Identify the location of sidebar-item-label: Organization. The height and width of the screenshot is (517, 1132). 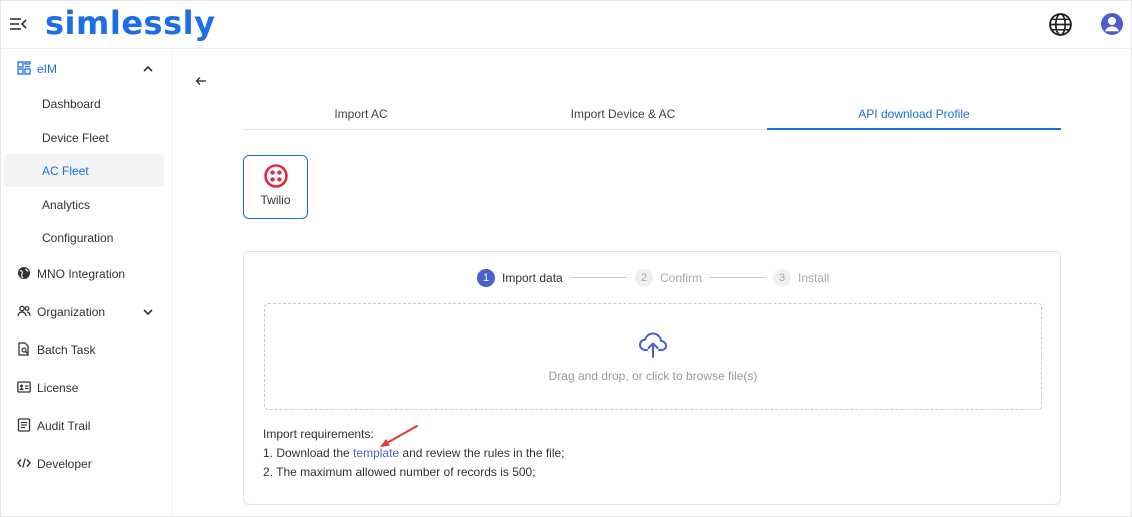
(71, 312).